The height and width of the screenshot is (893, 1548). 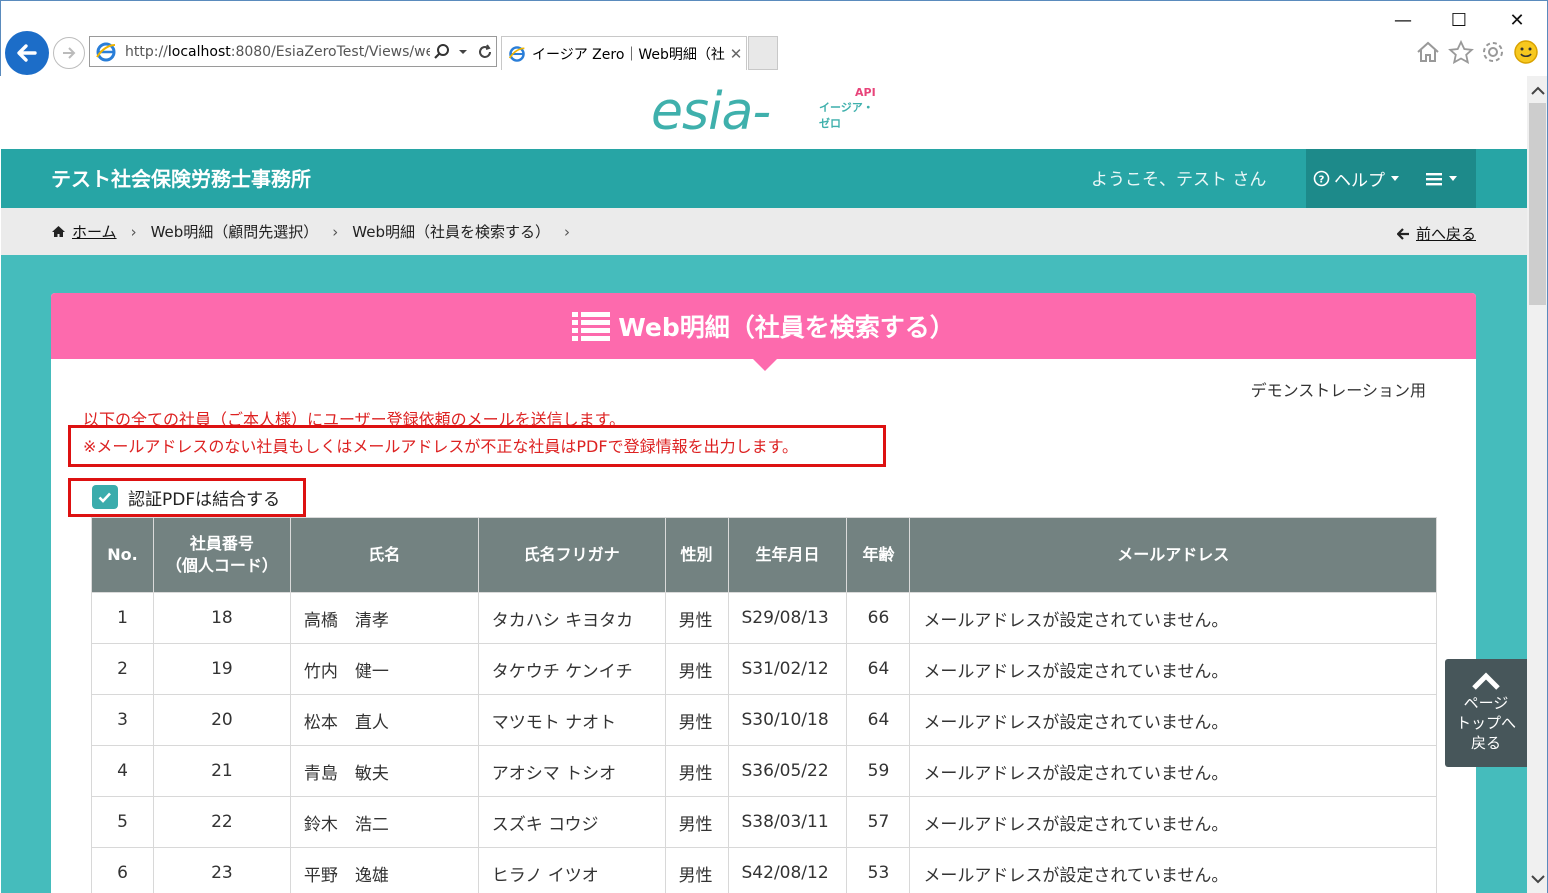 What do you see at coordinates (221, 565) in the screenshot?
I see `col-header-emp-no-line2: （個人コード）` at bounding box center [221, 565].